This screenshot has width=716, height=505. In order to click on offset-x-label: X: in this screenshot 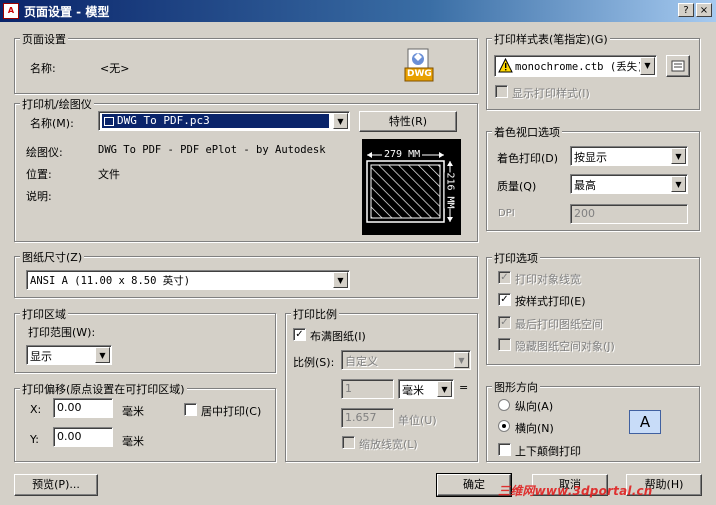, I will do `click(36, 409)`.